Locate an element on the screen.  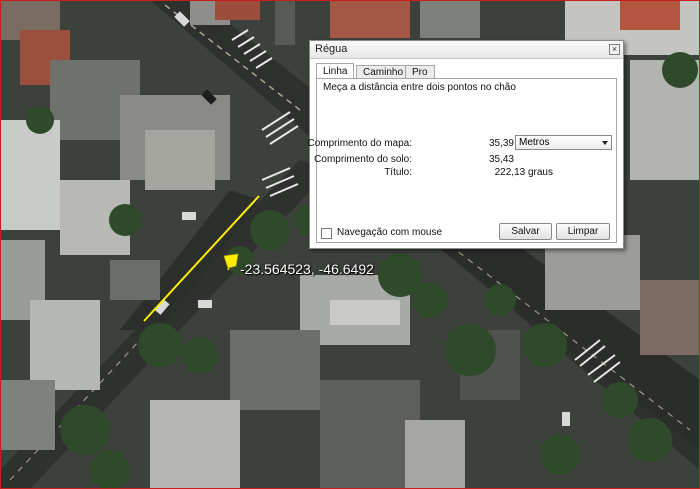
close-icon: × is located at coordinates (614, 49).